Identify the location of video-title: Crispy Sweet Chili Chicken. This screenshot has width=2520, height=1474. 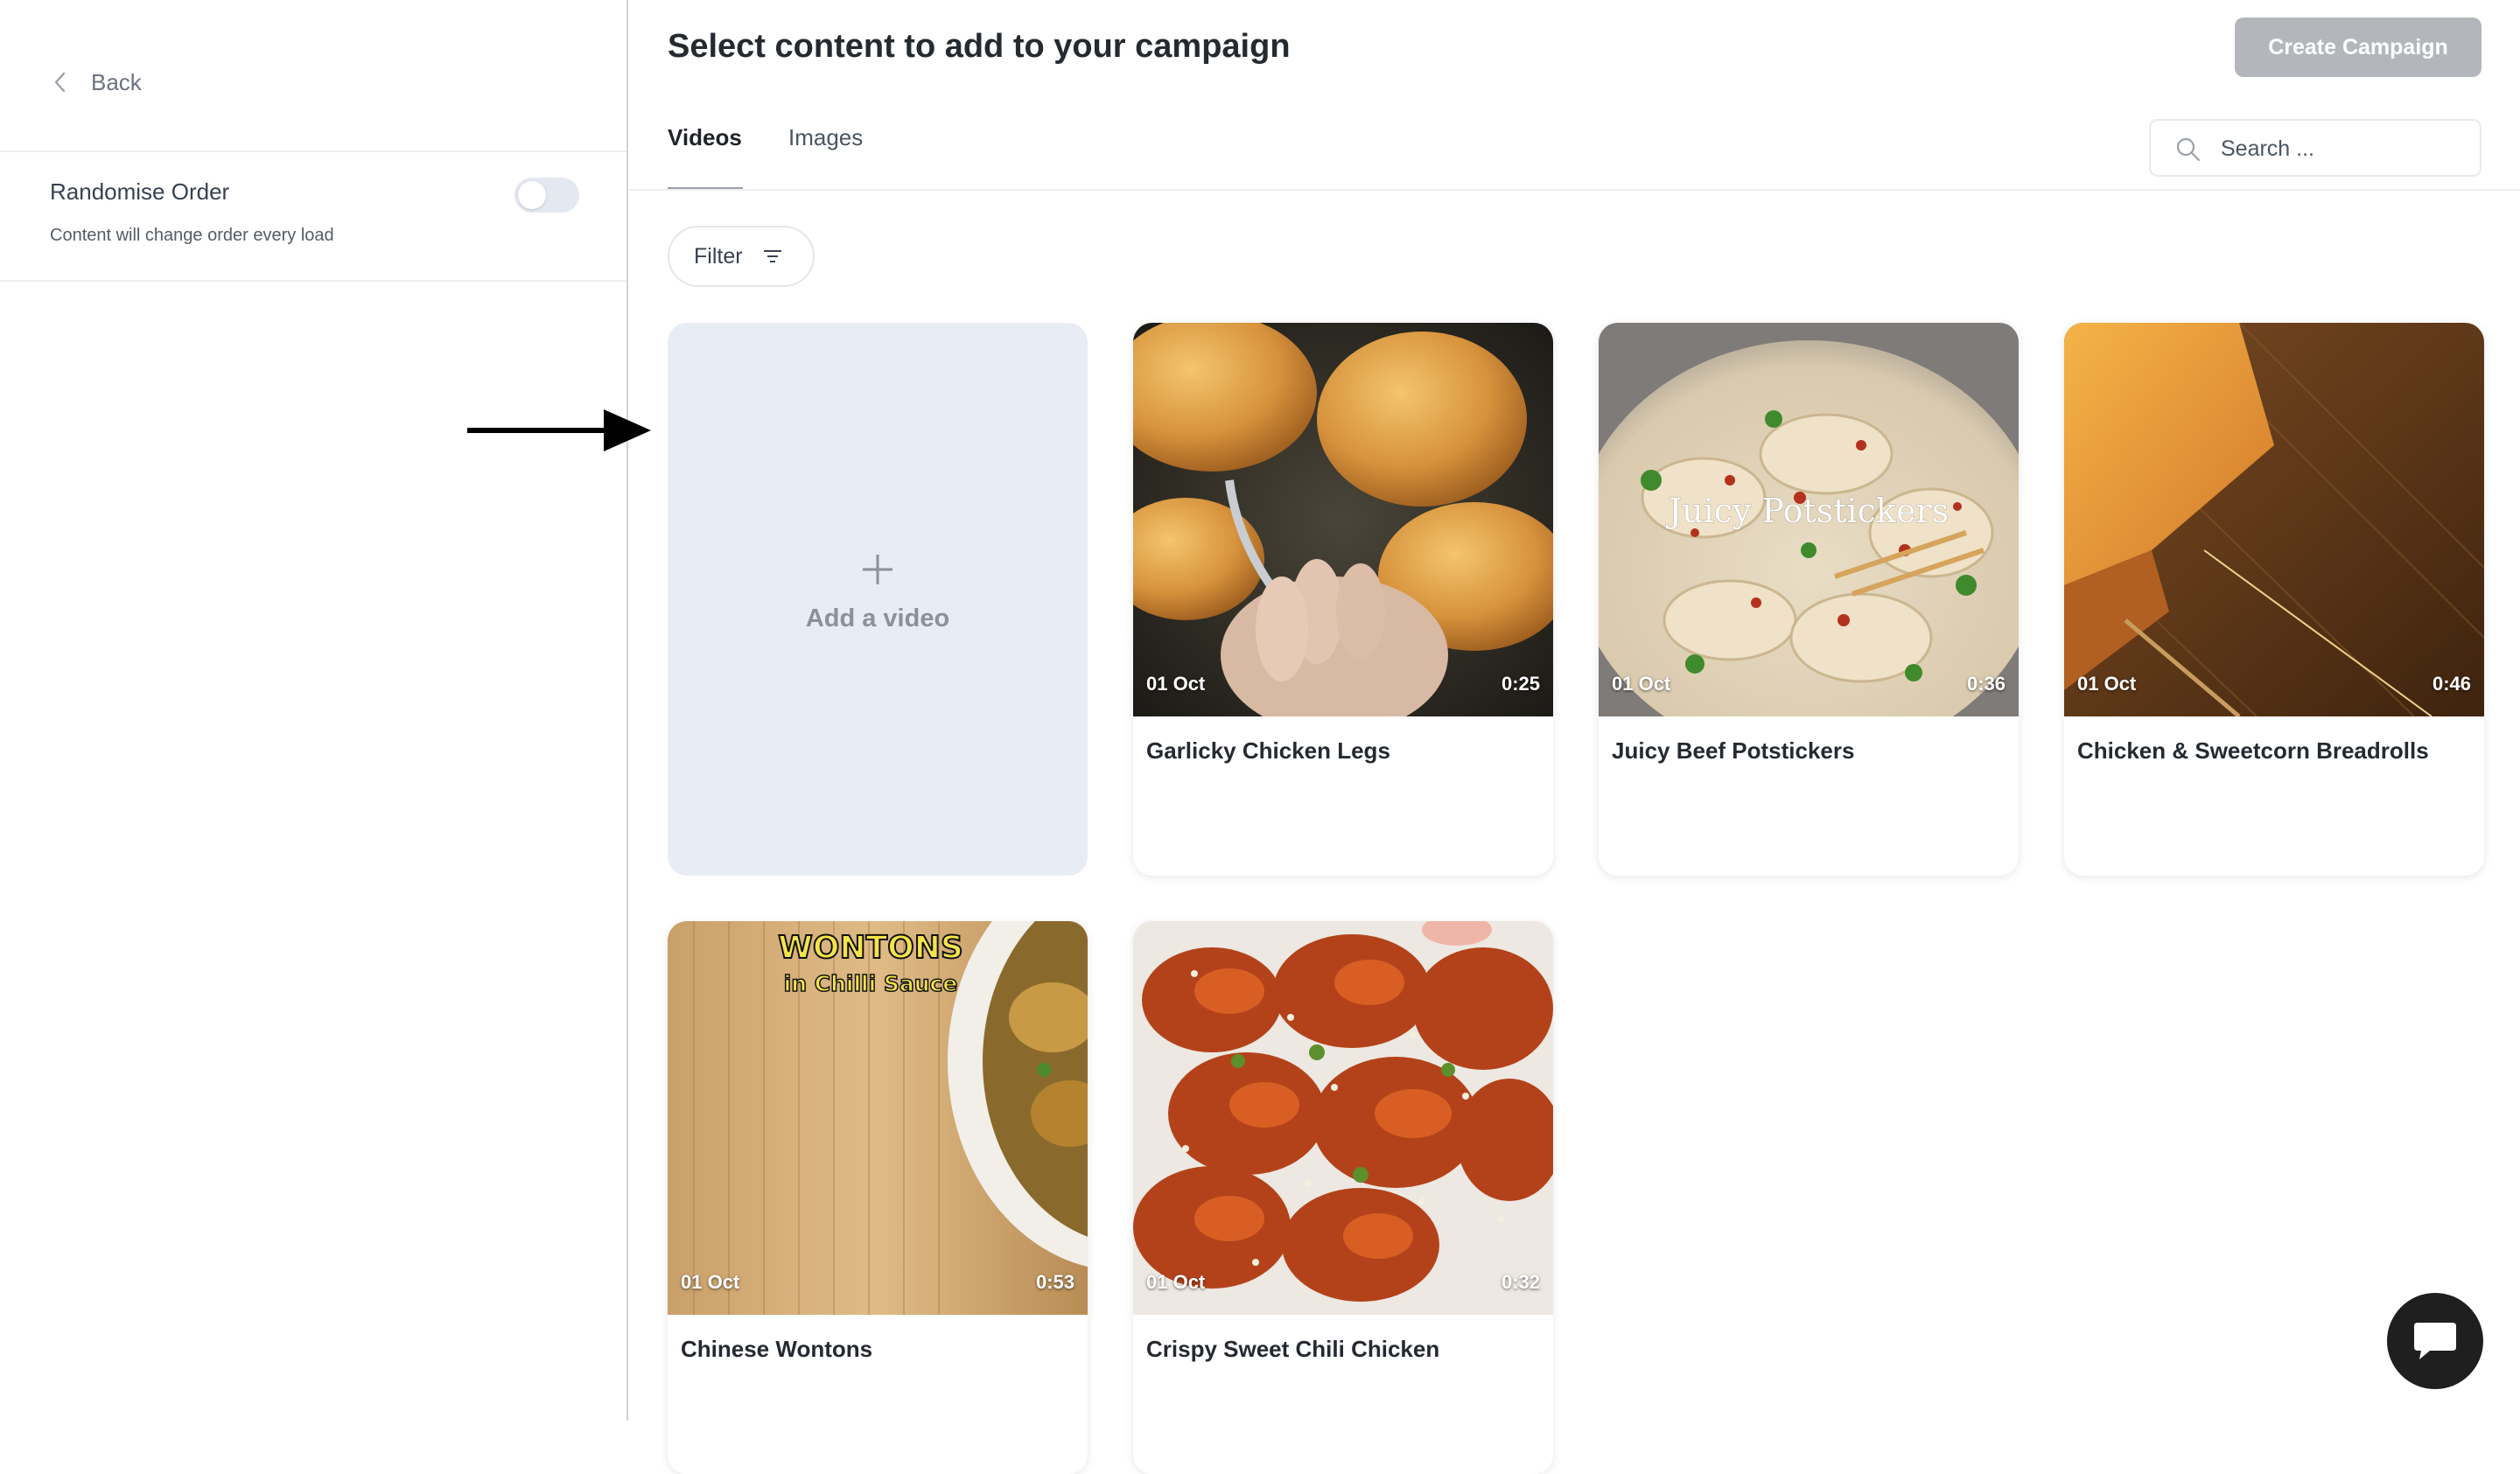
(1293, 1349).